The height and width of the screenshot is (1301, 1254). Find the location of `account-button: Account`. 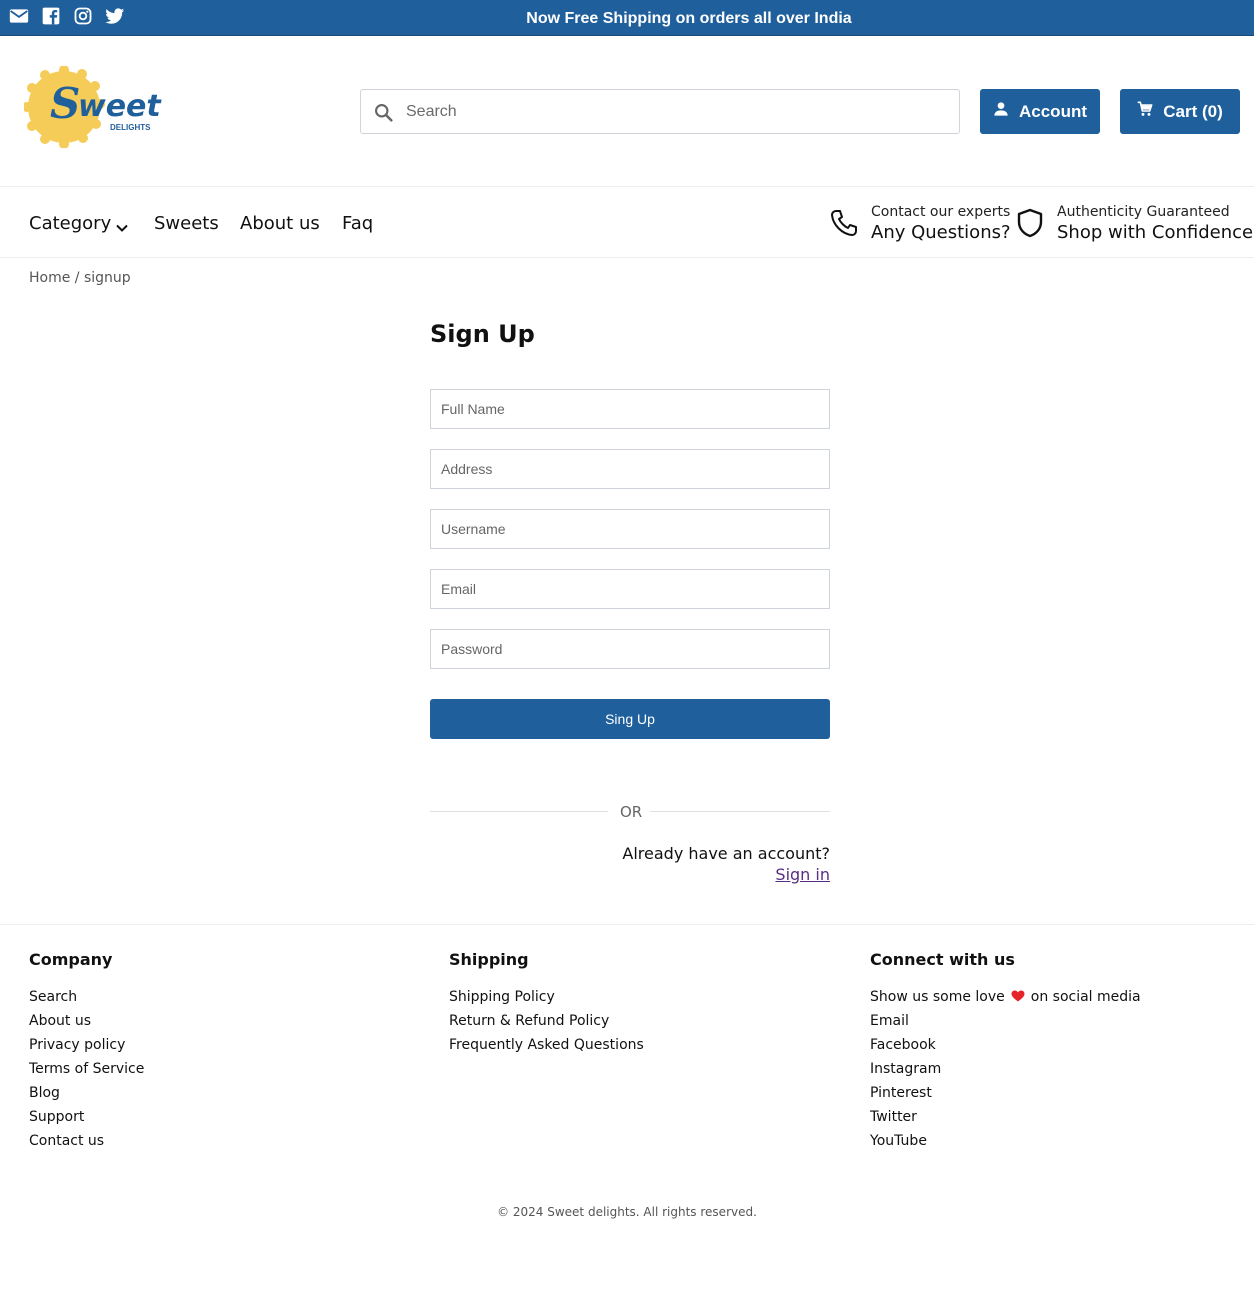

account-button: Account is located at coordinates (1040, 111).